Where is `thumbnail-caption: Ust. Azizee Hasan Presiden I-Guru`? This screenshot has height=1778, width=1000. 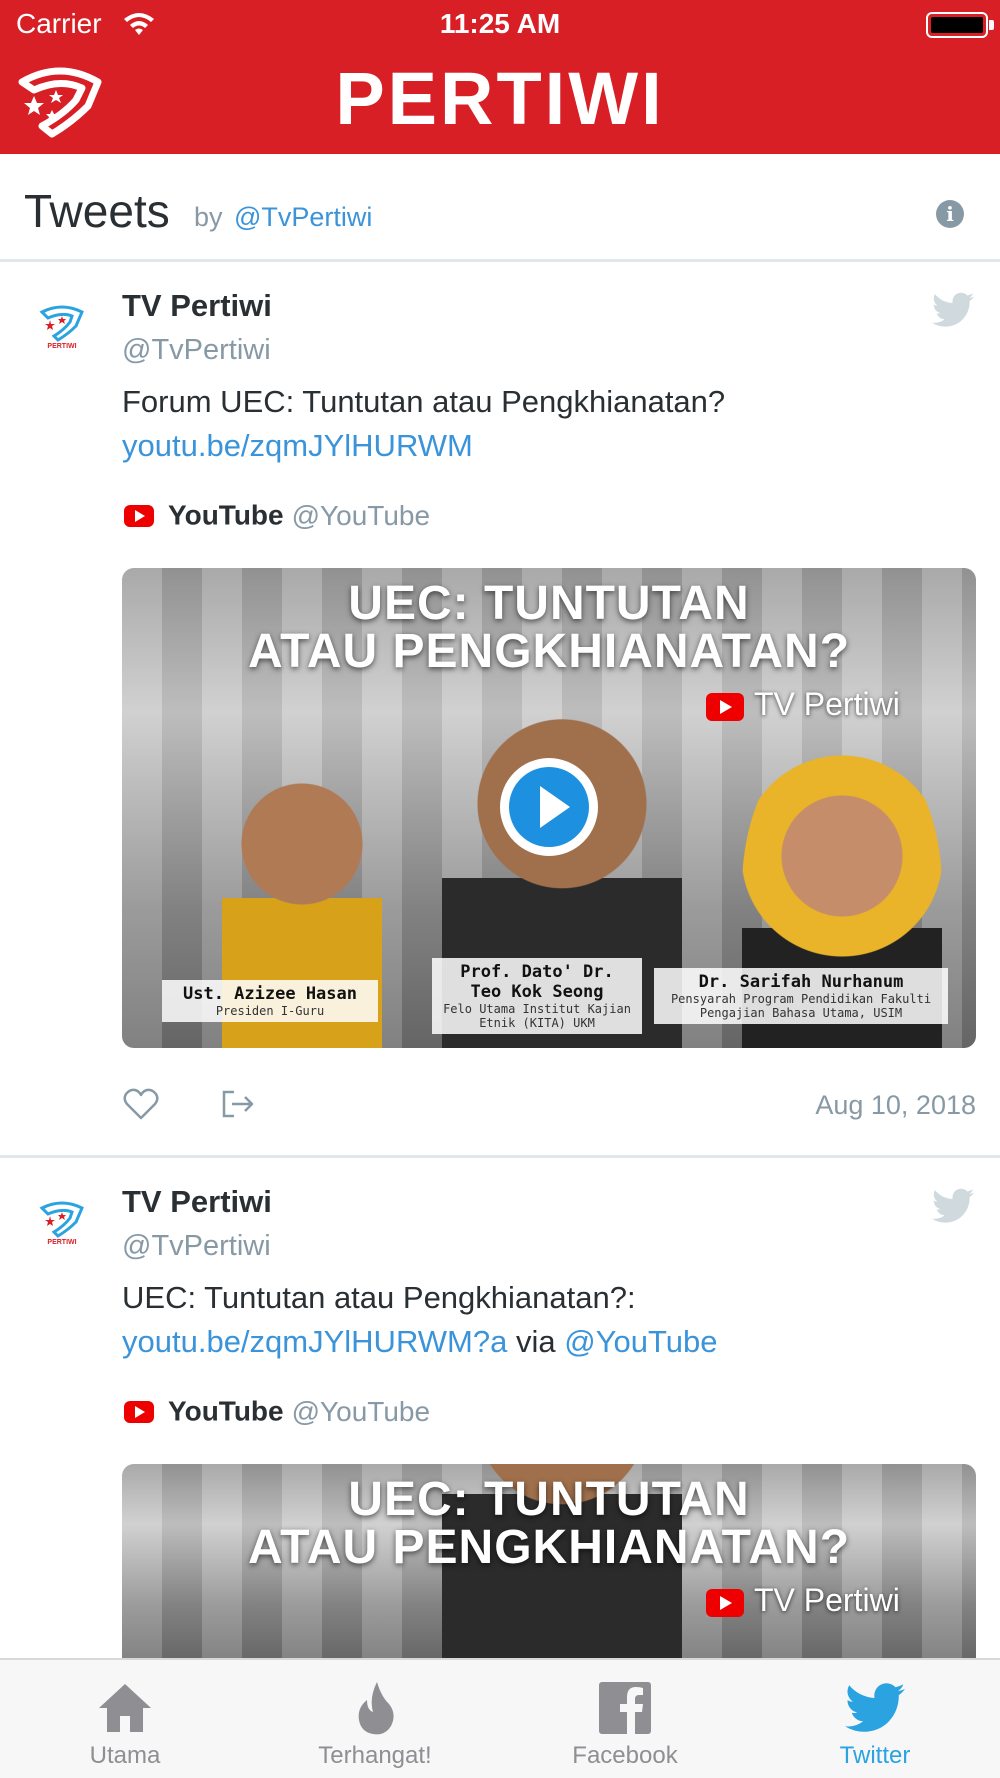 thumbnail-caption: Ust. Azizee Hasan Presiden I-Guru is located at coordinates (270, 1001).